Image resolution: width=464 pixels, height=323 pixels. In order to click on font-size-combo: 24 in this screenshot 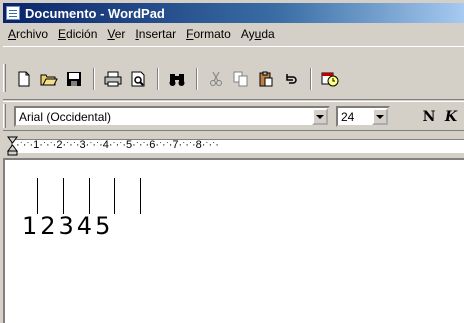, I will do `click(363, 116)`.